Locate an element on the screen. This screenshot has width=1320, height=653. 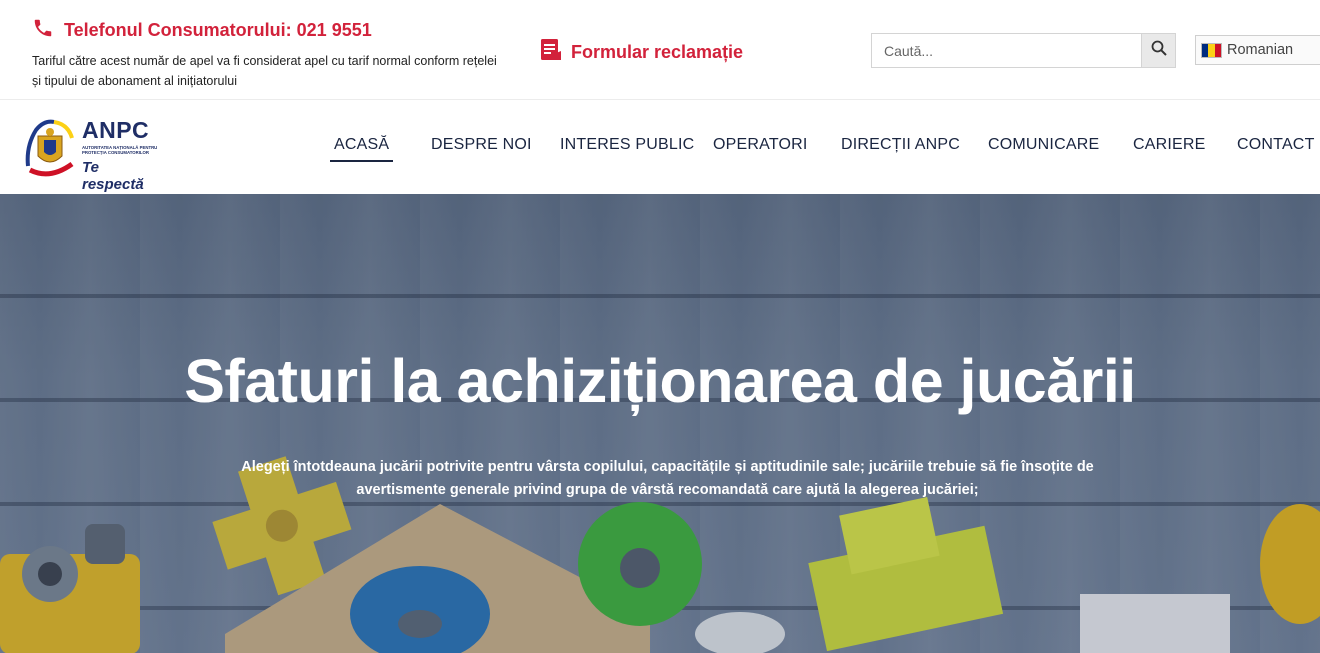
search-button is located at coordinates (1158, 50).